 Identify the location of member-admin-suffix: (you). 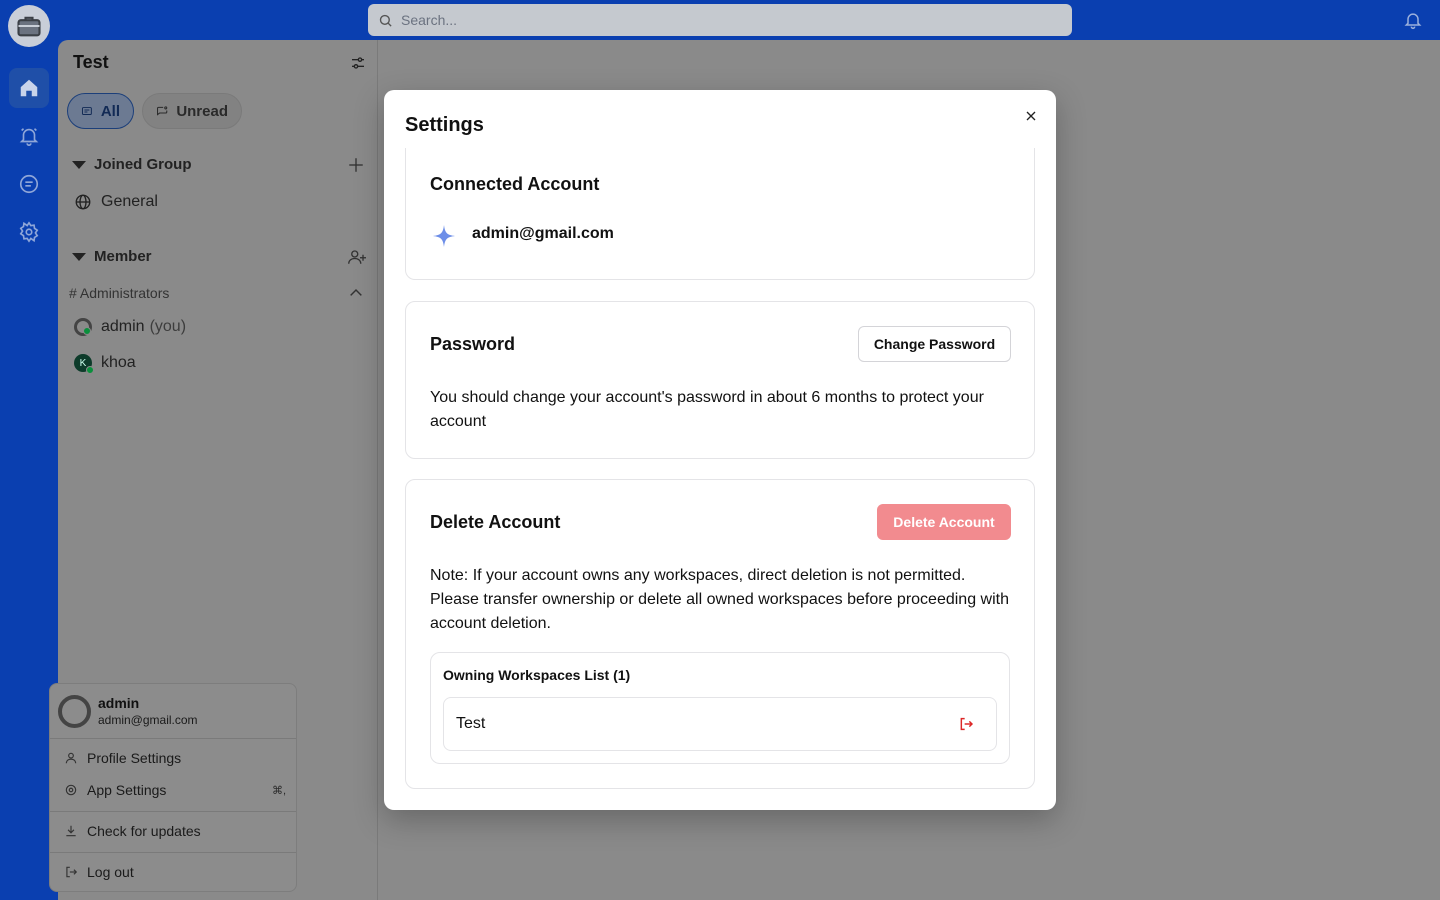
(168, 326).